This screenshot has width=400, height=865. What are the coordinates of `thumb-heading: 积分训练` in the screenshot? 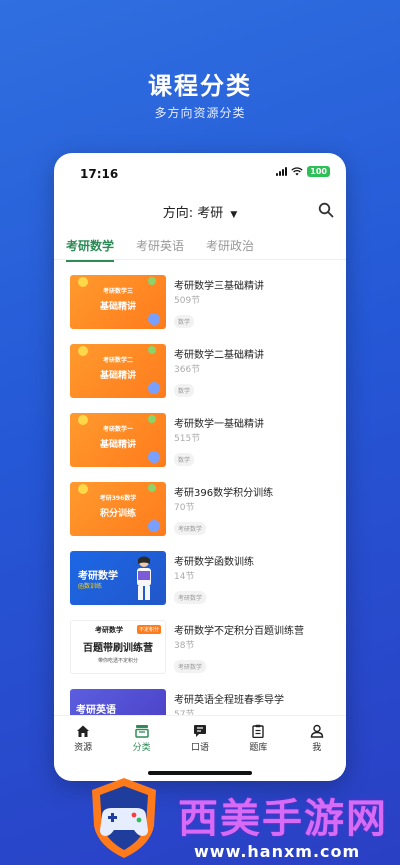 It's located at (117, 514).